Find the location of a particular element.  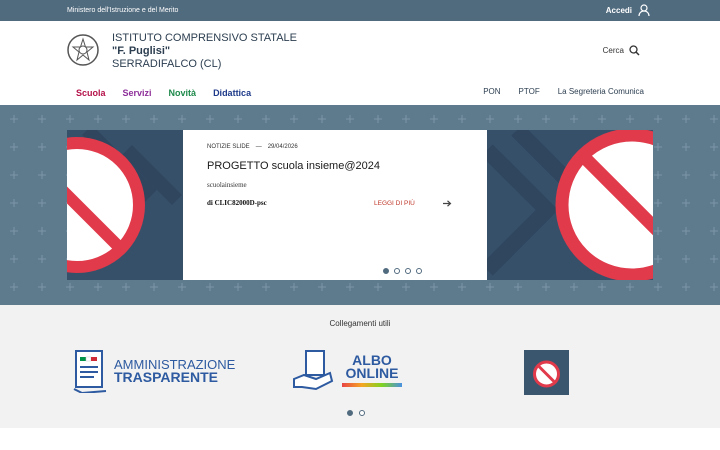

slide-prev-image is located at coordinates (125, 205).